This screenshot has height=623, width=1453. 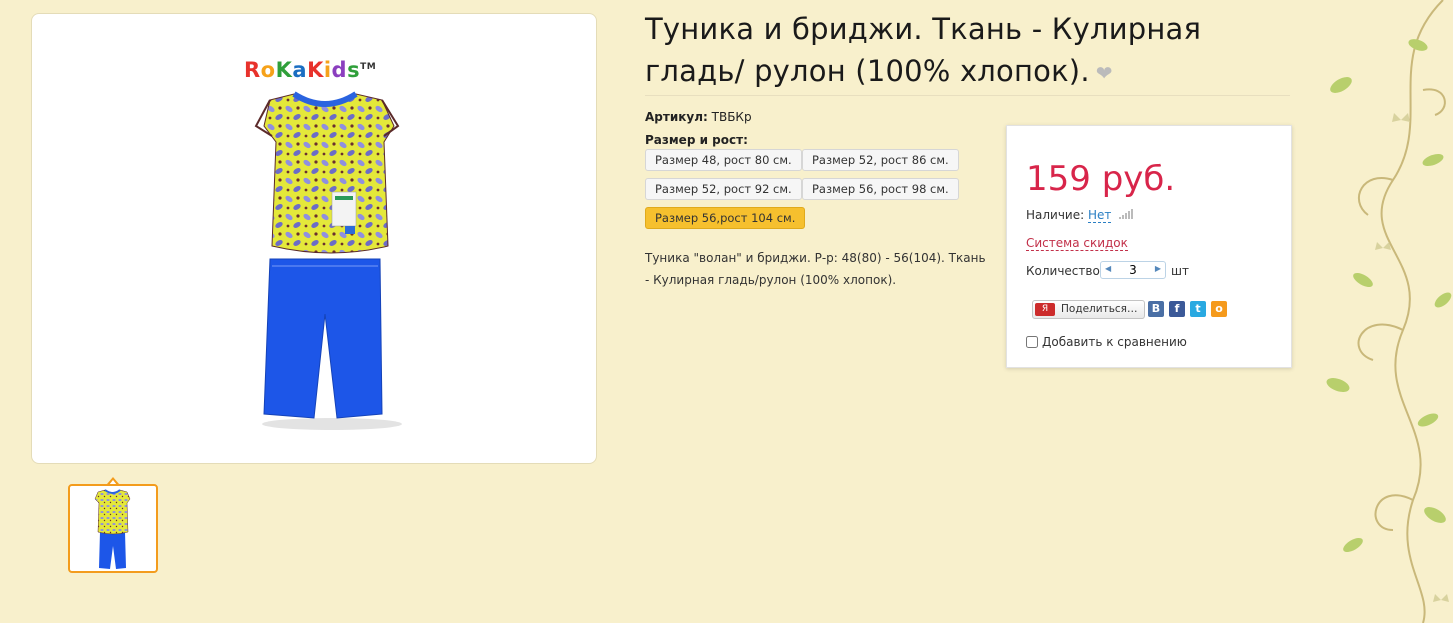 I want to click on sku: Артикул: ТВБКр, so click(x=698, y=117).